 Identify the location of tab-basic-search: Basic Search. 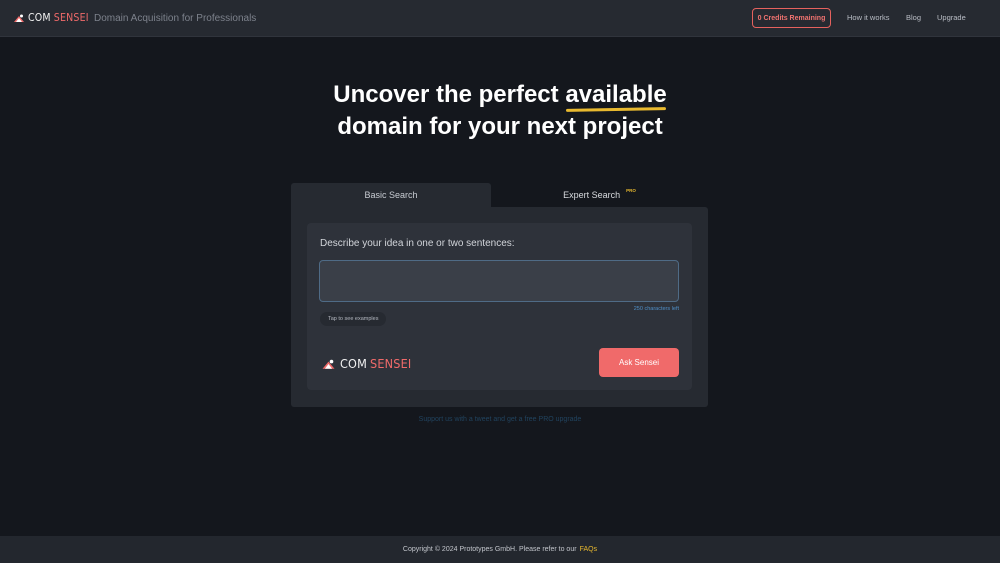
(391, 195).